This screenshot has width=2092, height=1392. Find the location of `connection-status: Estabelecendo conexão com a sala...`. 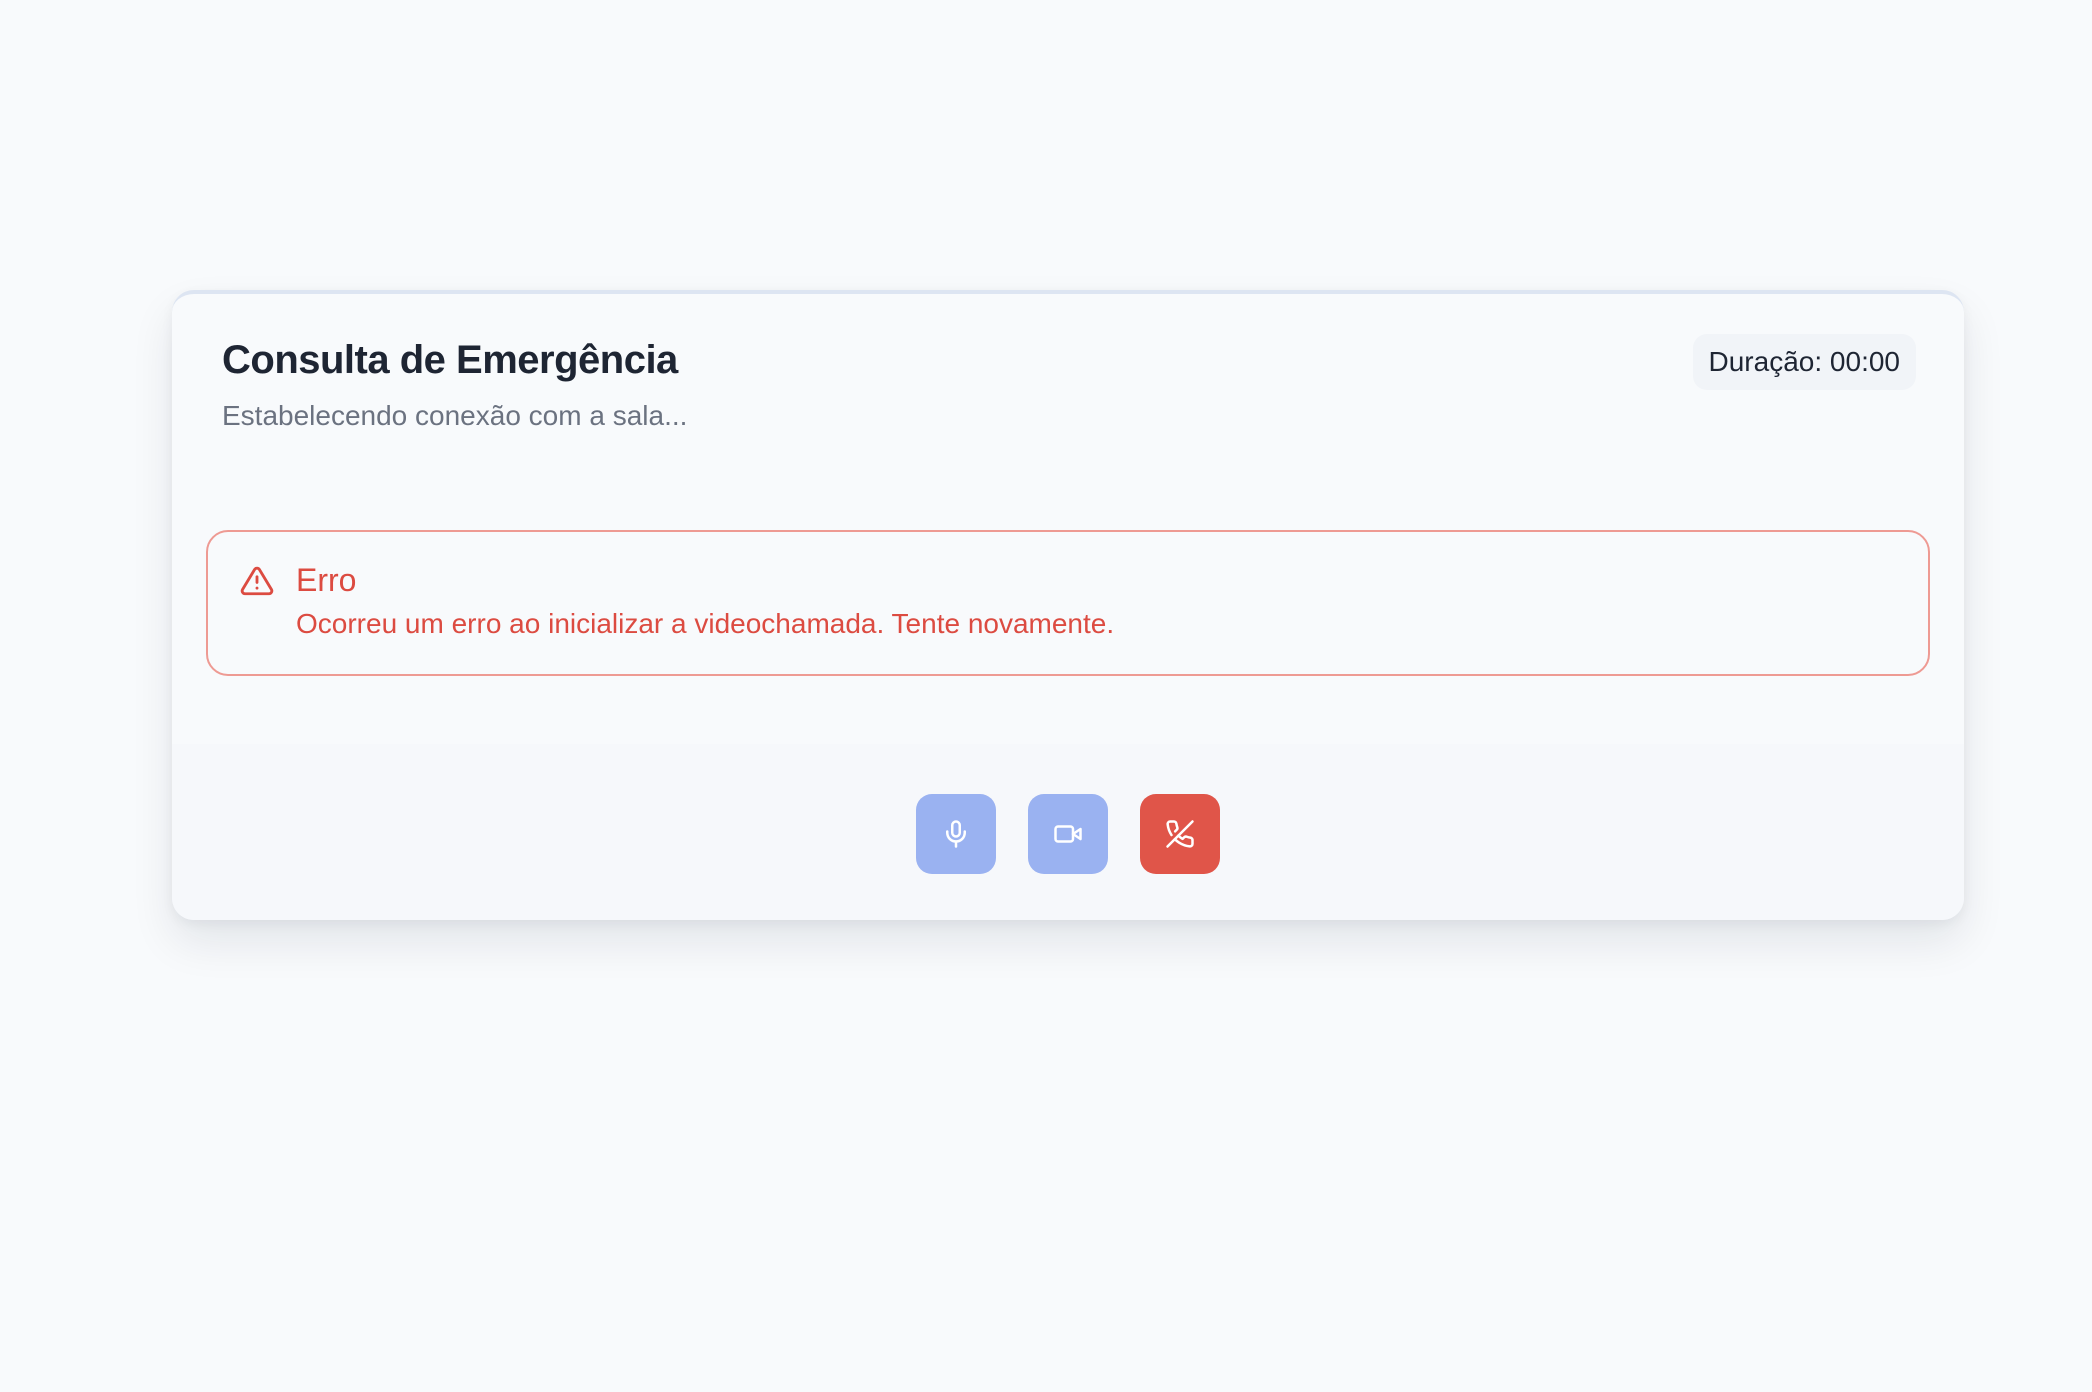

connection-status: Estabelecendo conexão com a sala... is located at coordinates (455, 415).